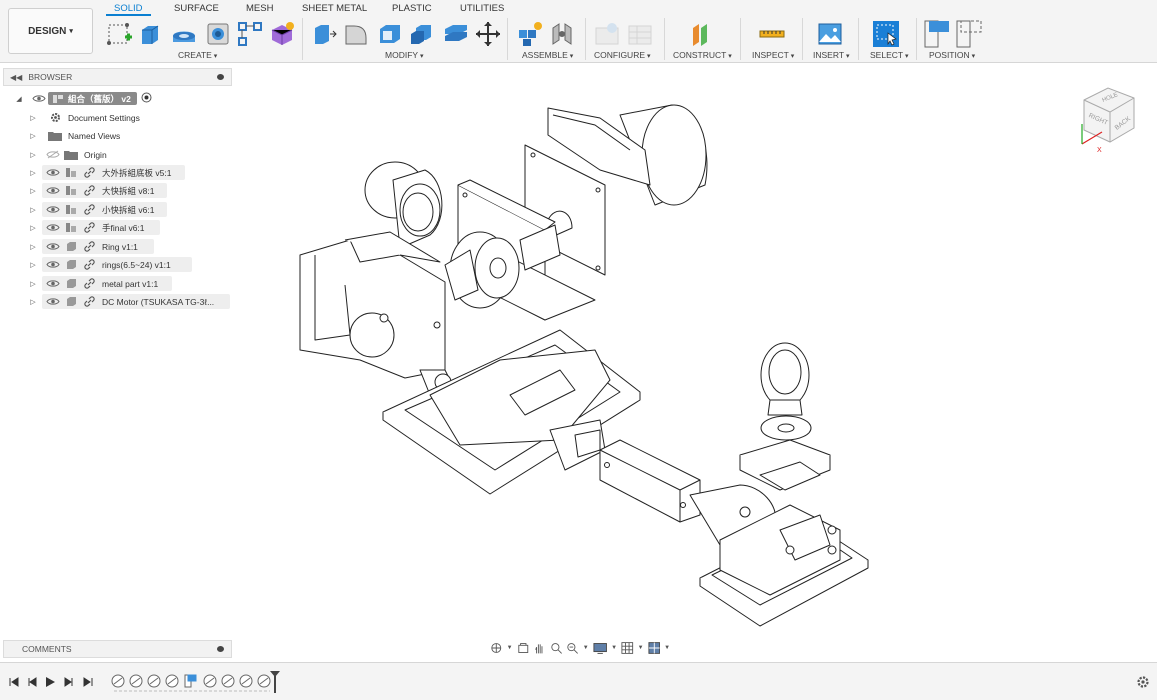 This screenshot has height=700, width=1157. I want to click on position-menu: POSITION, so click(952, 55).